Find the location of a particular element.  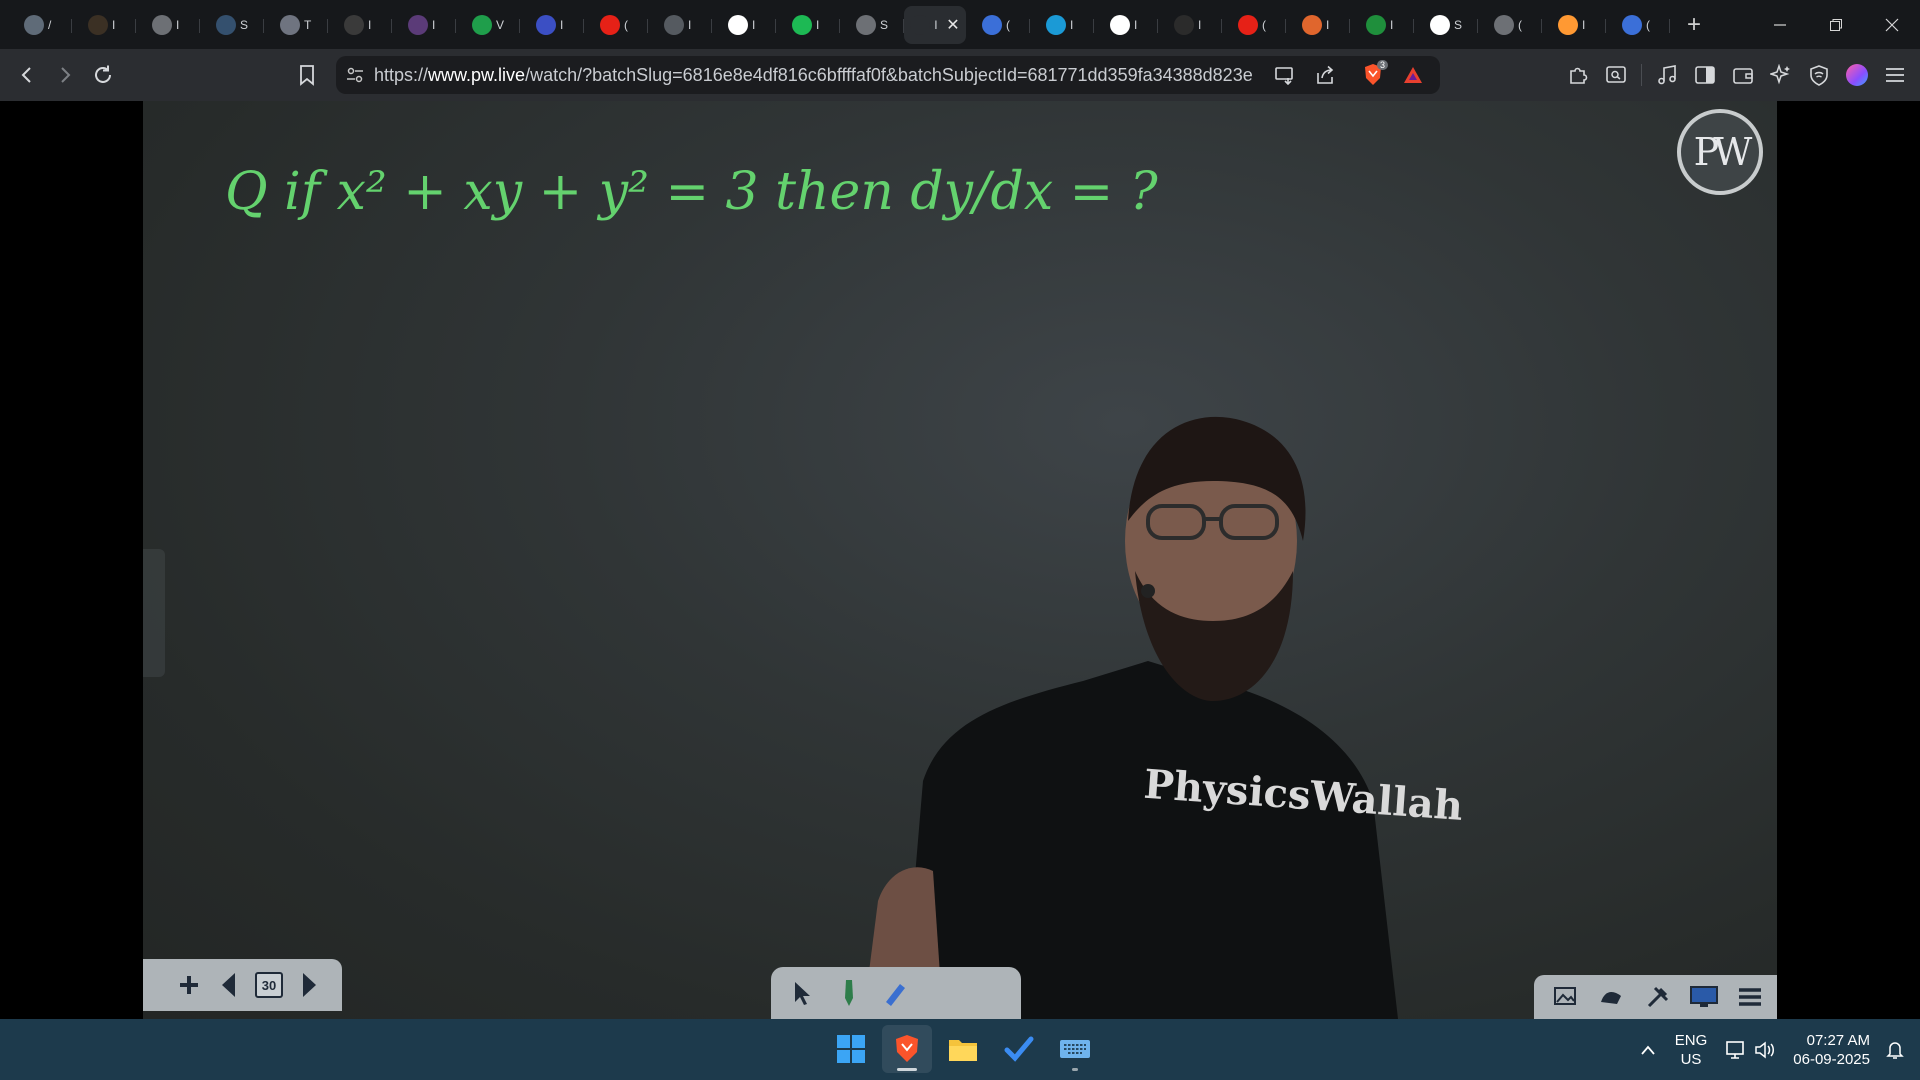

add-page-button is located at coordinates (189, 985).